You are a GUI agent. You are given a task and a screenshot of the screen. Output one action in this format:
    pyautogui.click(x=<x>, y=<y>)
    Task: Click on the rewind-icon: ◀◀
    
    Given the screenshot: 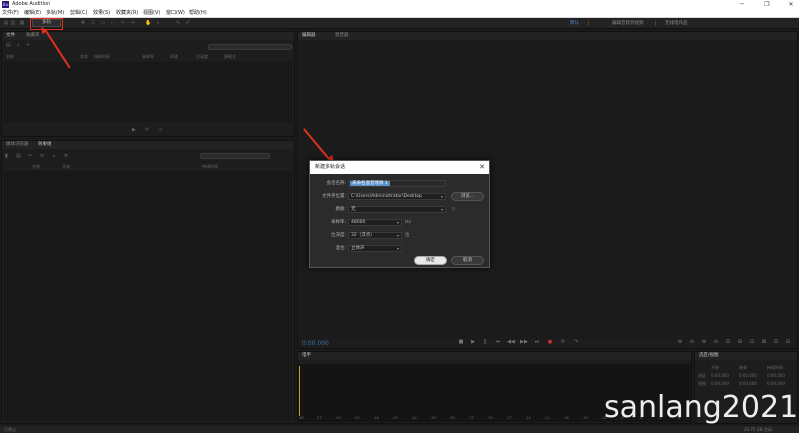 What is the action you would take?
    pyautogui.click(x=511, y=342)
    